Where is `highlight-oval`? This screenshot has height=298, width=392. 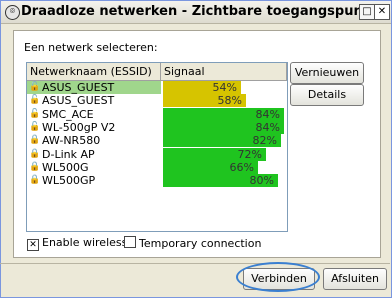
highlight-oval is located at coordinates (278, 277).